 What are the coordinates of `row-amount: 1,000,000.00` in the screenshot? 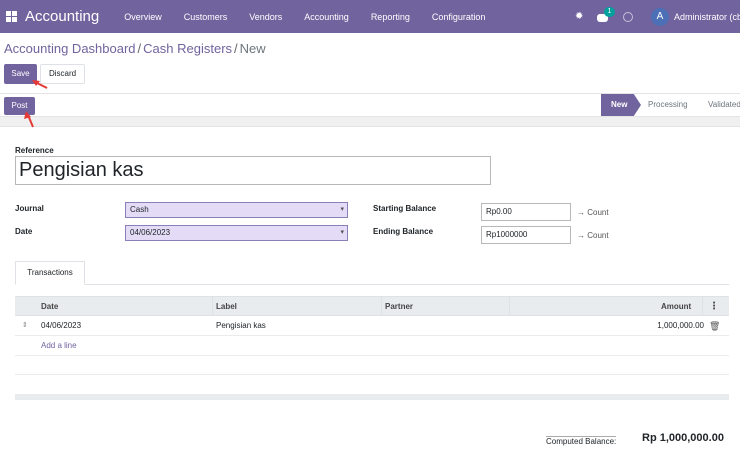 It's located at (664, 326).